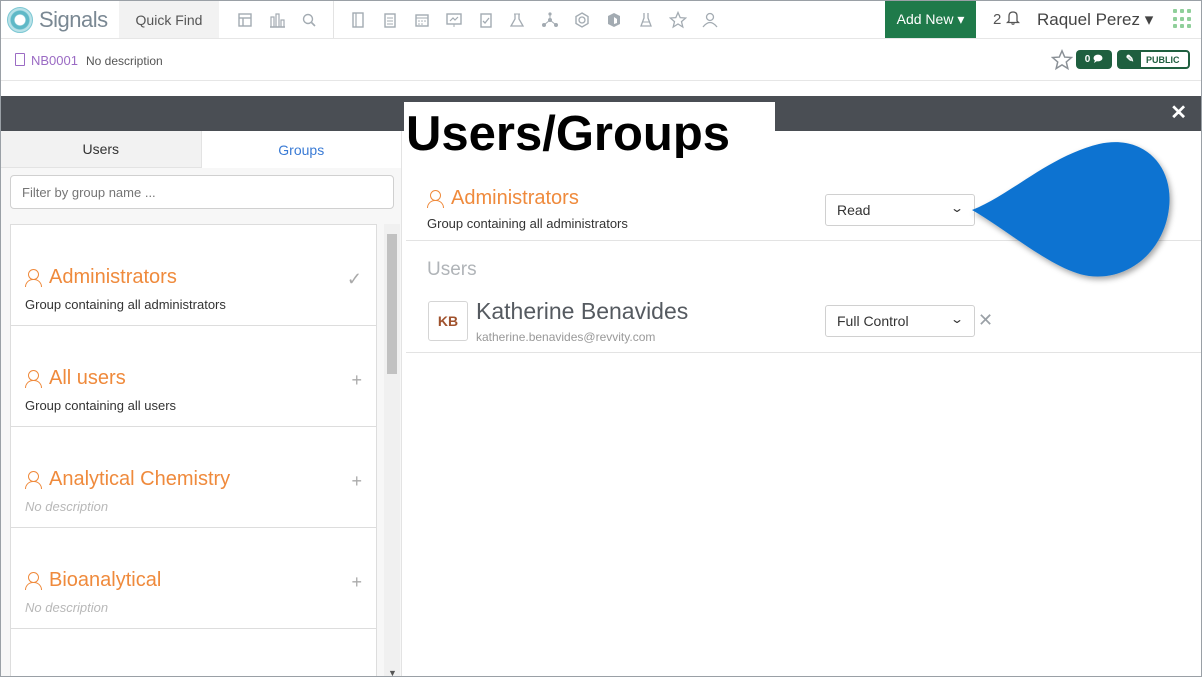  I want to click on dashboard-icon, so click(245, 19).